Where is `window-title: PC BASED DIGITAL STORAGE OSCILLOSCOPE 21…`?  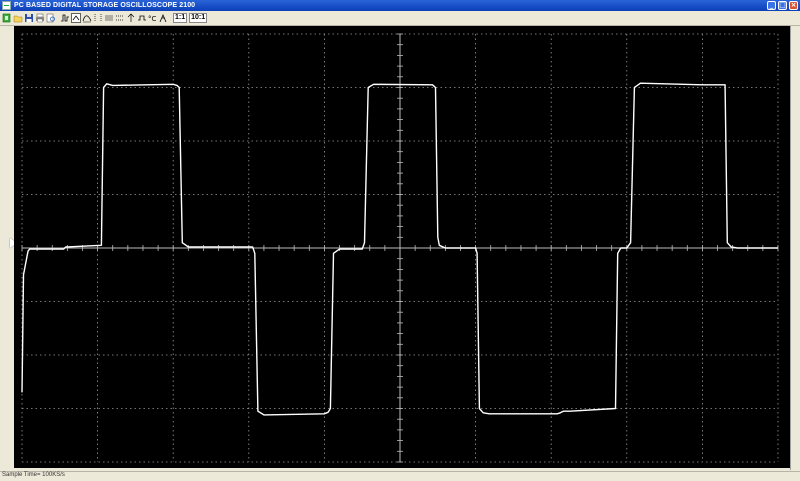
window-title: PC BASED DIGITAL STORAGE OSCILLOSCOPE 21… is located at coordinates (105, 5).